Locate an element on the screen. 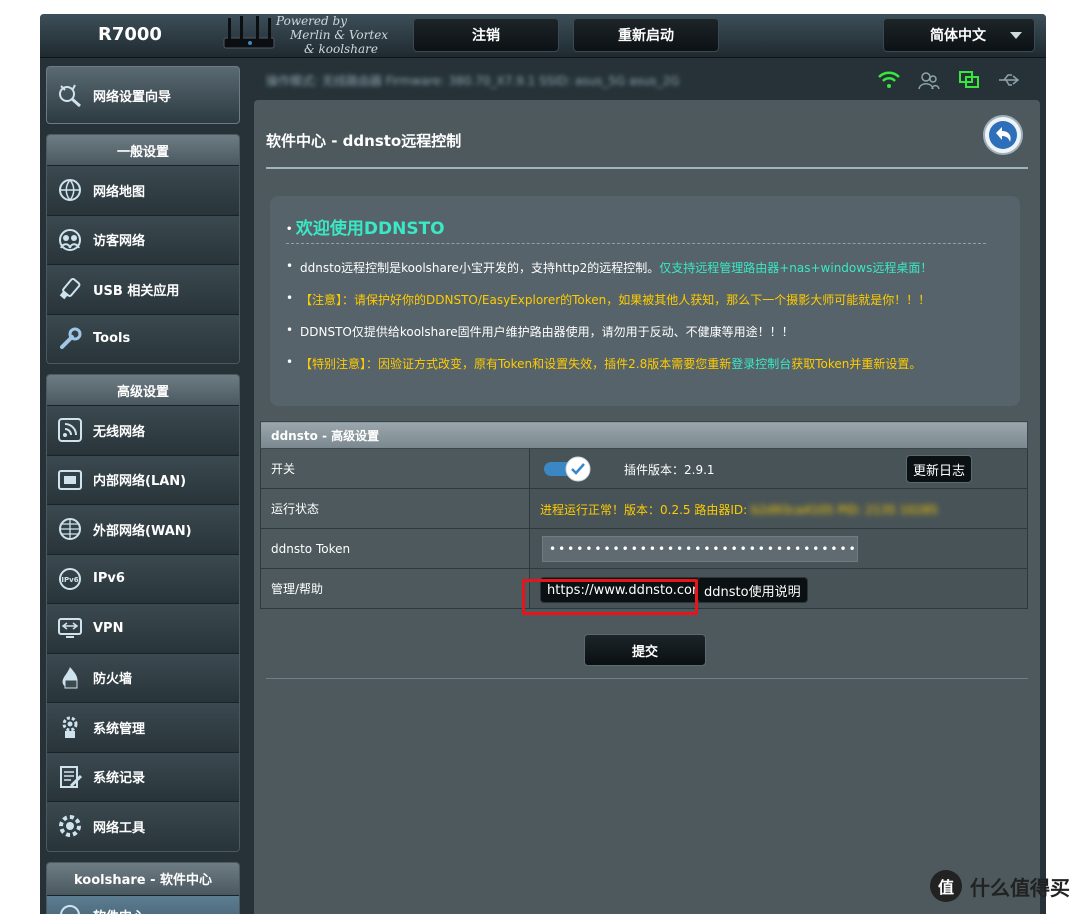 The width and height of the screenshot is (1080, 914). sidebar-item-label: 访客网络 is located at coordinates (119, 242).